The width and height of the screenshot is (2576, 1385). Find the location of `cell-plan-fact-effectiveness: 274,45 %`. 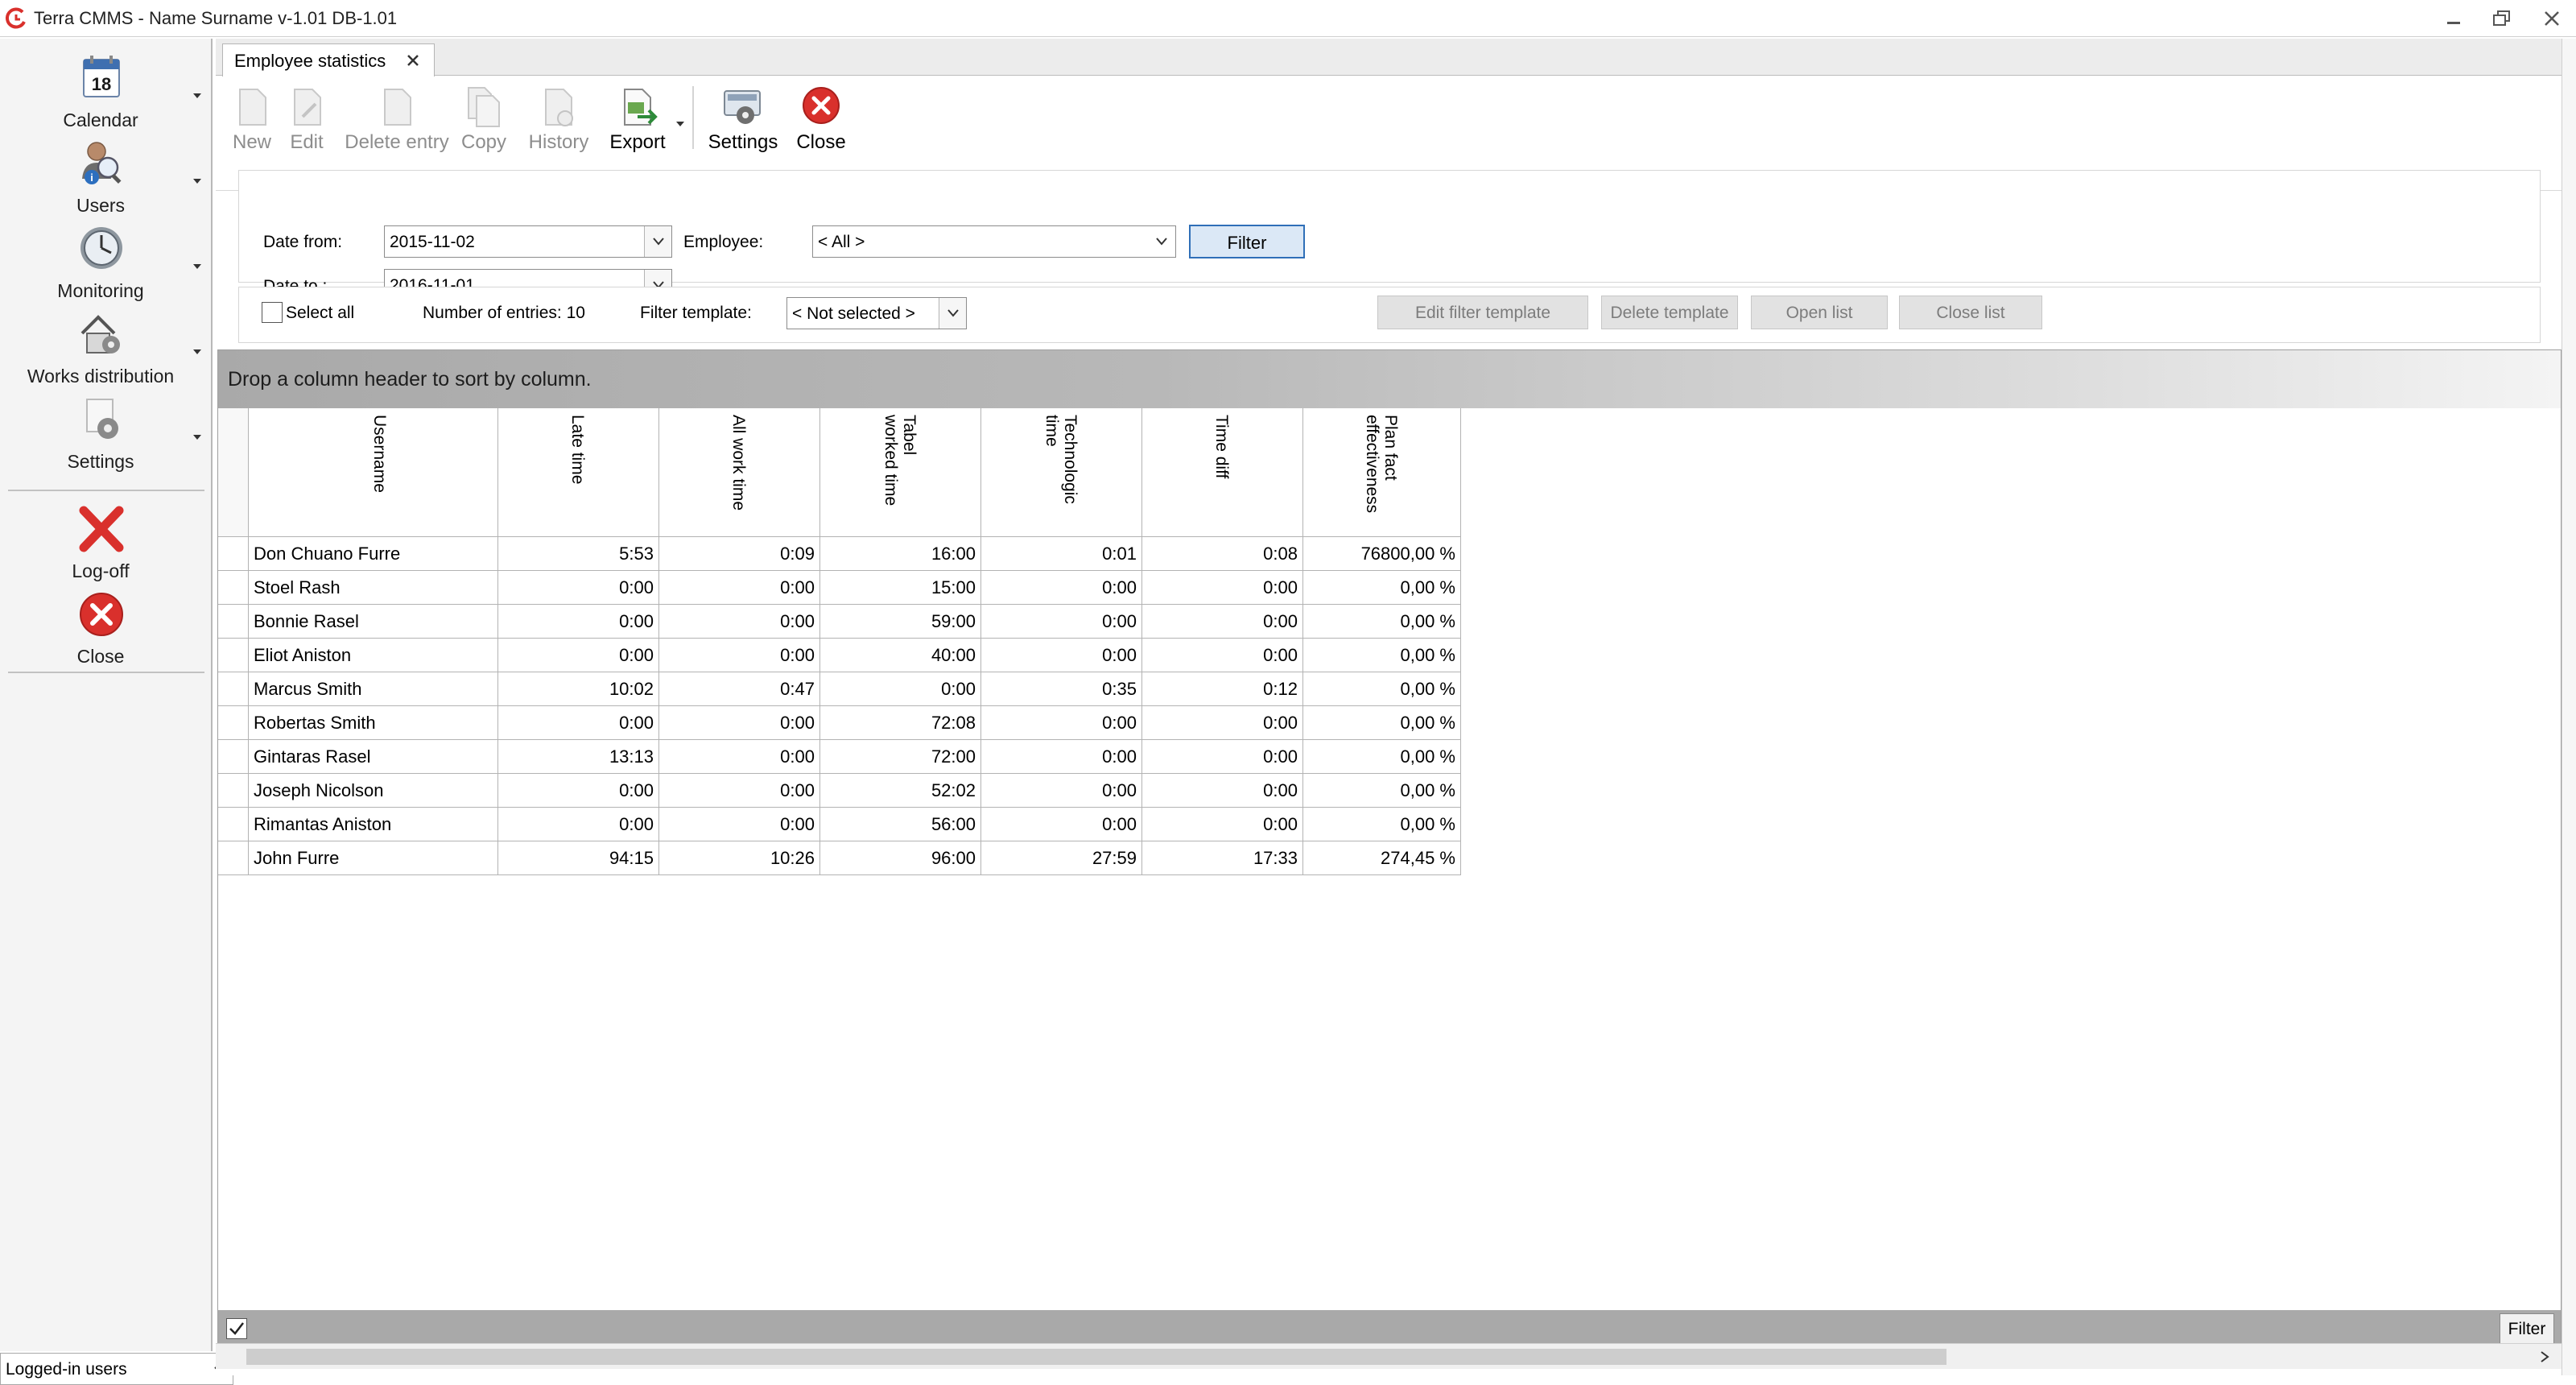

cell-plan-fact-effectiveness: 274,45 % is located at coordinates (1382, 858).